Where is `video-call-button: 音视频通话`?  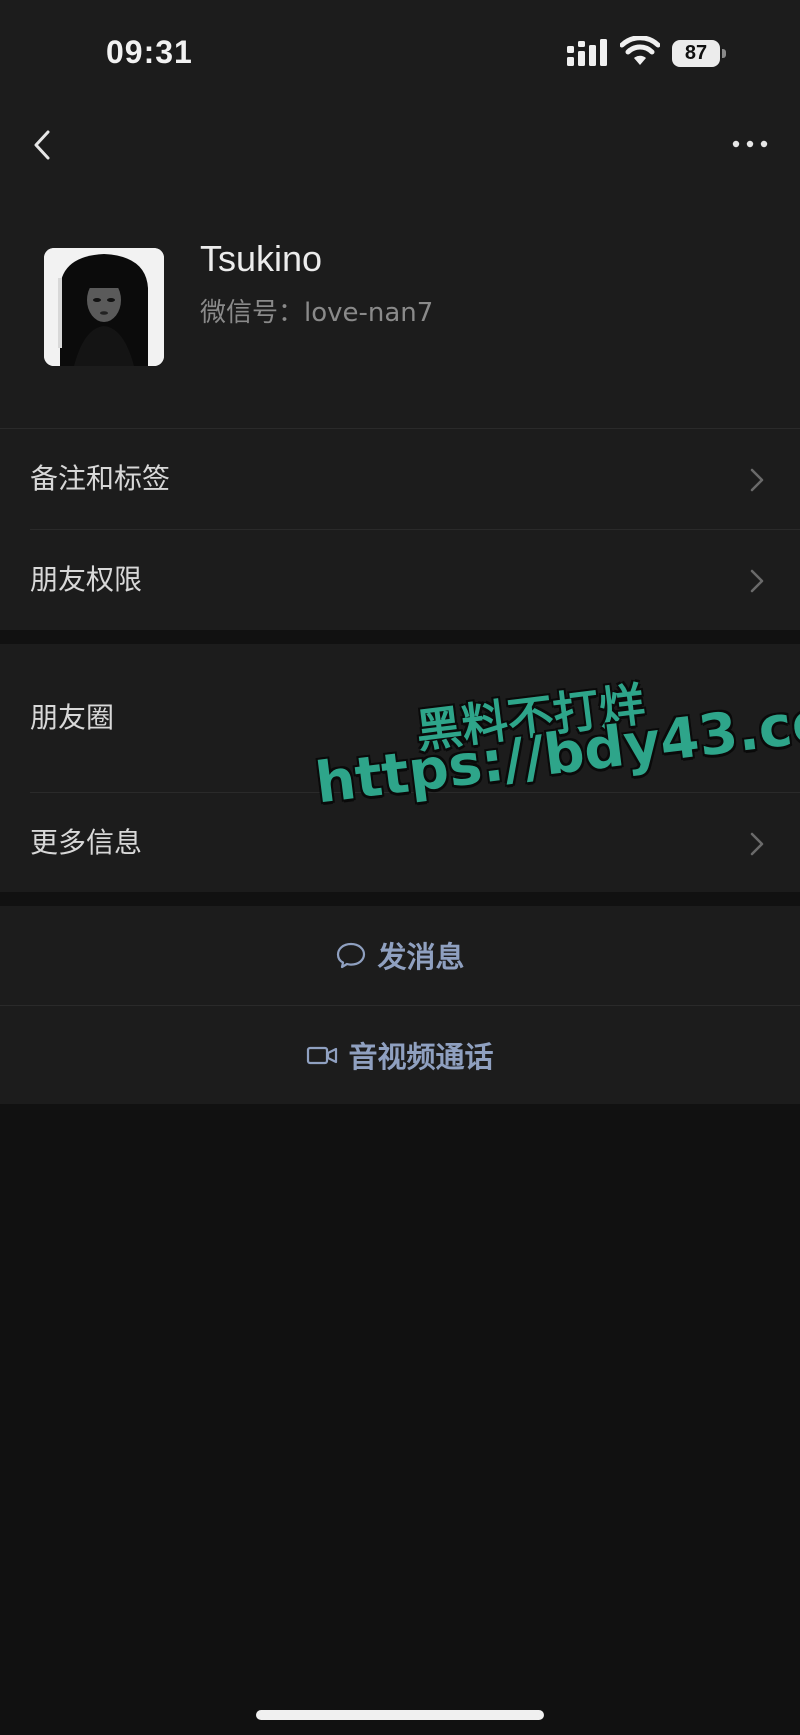
video-call-button: 音视频通话 is located at coordinates (400, 1055).